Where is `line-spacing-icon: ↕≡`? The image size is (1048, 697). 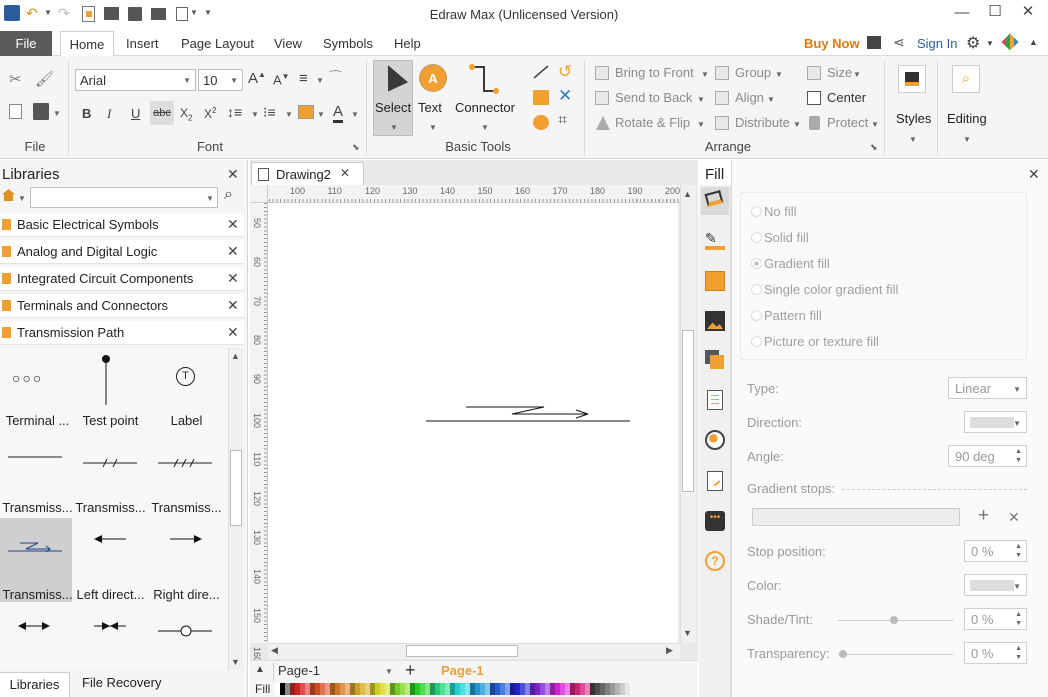
line-spacing-icon: ↕≡ is located at coordinates (234, 112).